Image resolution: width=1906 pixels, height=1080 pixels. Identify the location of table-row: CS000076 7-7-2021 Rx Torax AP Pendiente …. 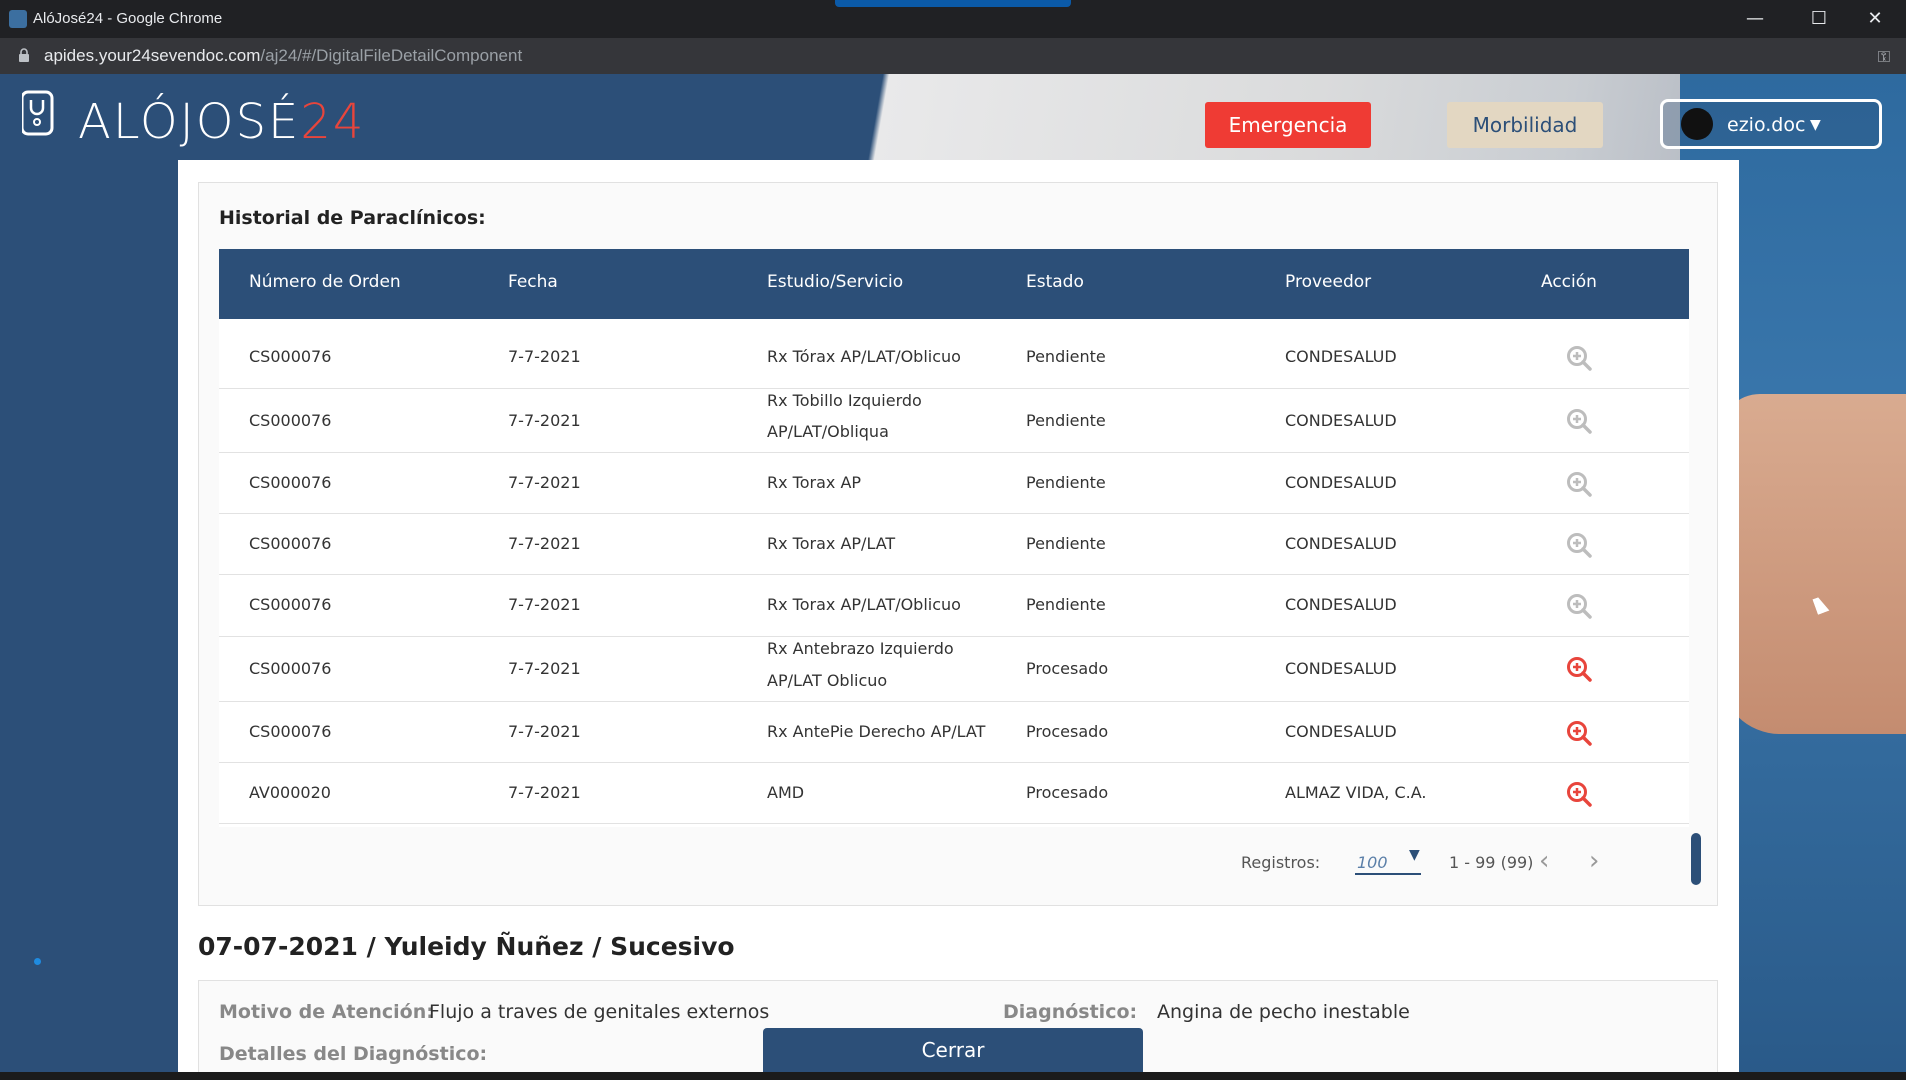
(954, 483).